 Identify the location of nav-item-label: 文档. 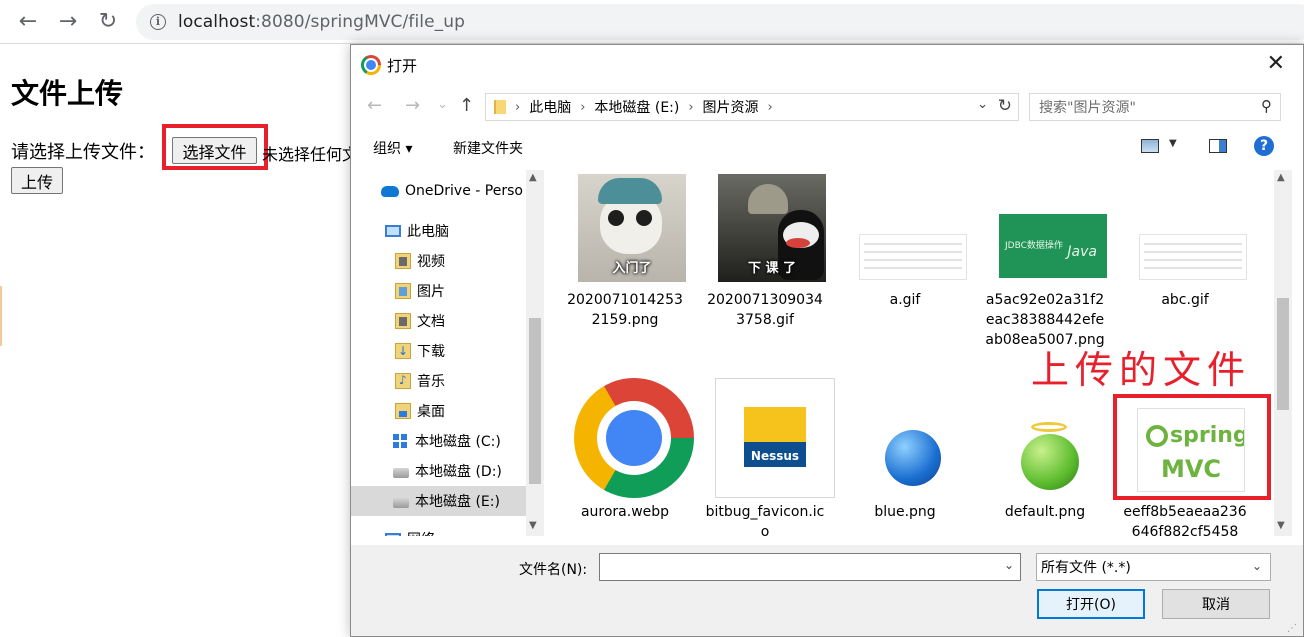
(431, 322).